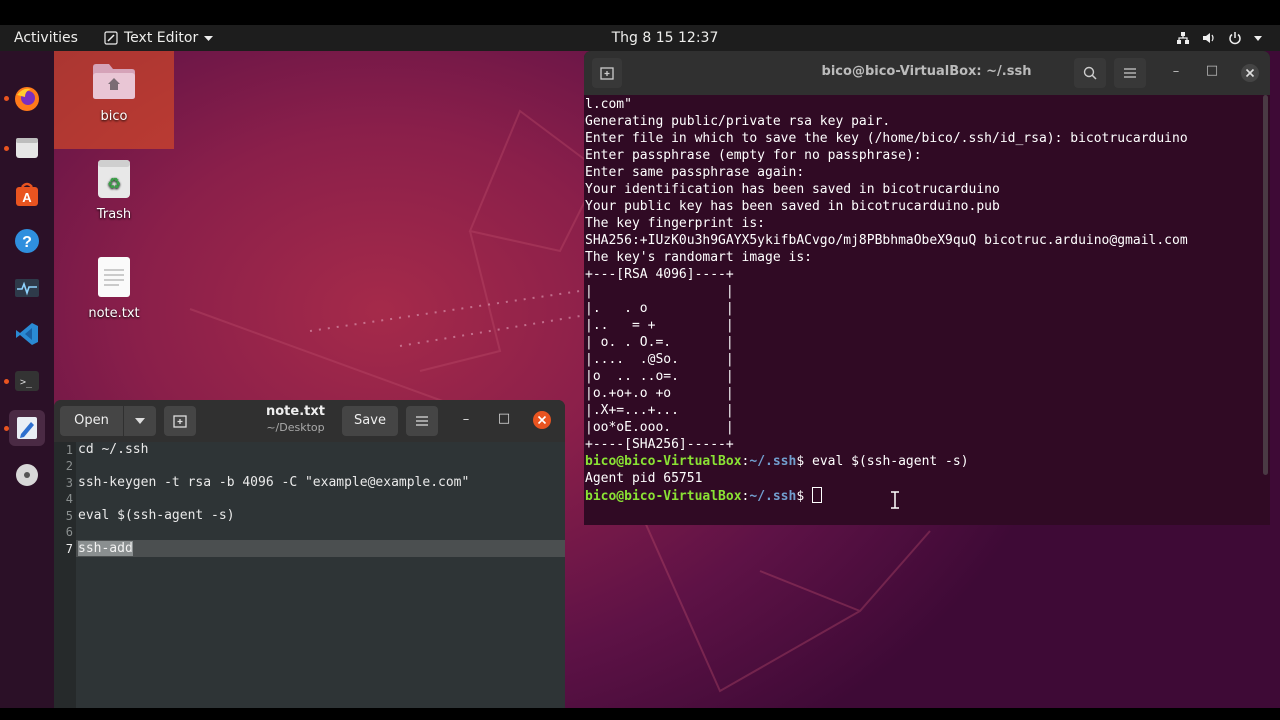 The height and width of the screenshot is (720, 1280). I want to click on selected-code-line: ssh-add, so click(105, 548).